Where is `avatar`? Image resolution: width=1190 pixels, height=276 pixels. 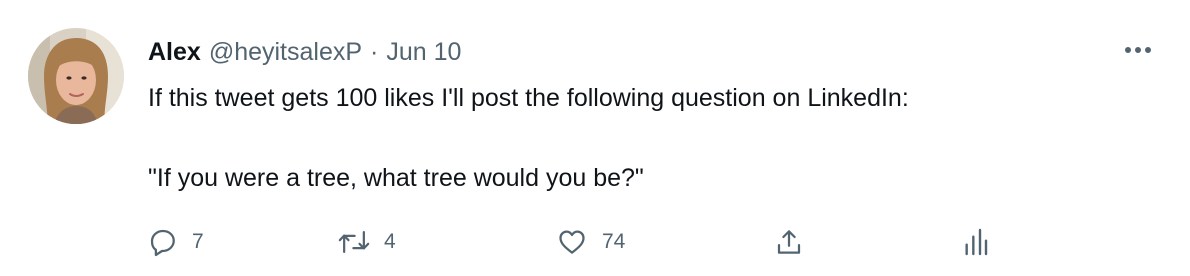
avatar is located at coordinates (76, 76).